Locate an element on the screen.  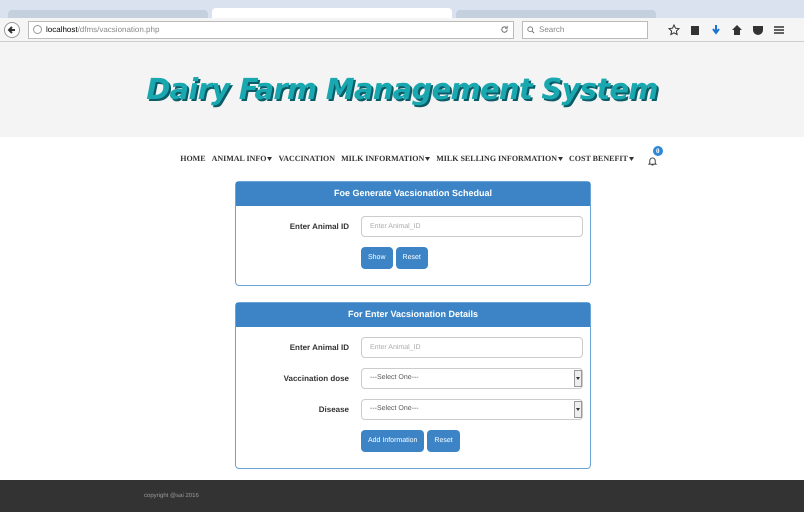
download-icon is located at coordinates (716, 30).